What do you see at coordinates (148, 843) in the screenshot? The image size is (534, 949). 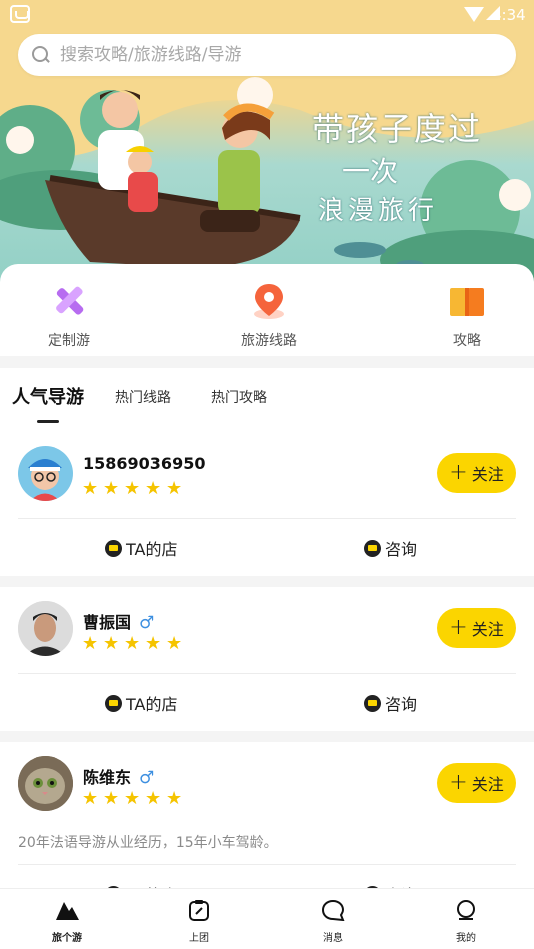 I see `guide-description: 20年法语导游从业经历，15年小车驾龄。` at bounding box center [148, 843].